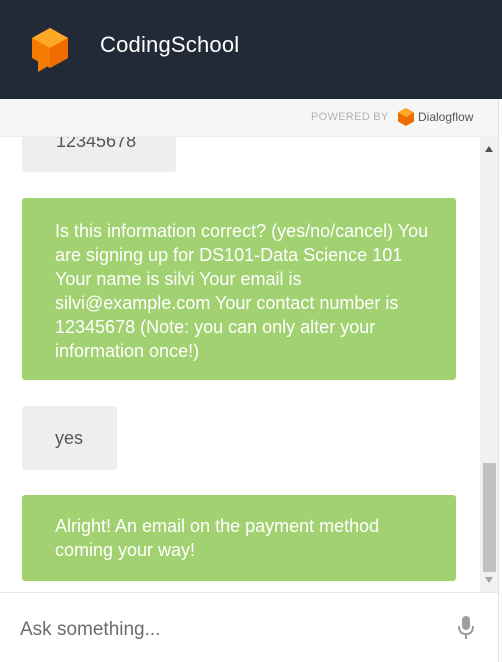 This screenshot has height=662, width=502. Describe the element at coordinates (466, 628) in the screenshot. I see `microphone-icon` at that location.